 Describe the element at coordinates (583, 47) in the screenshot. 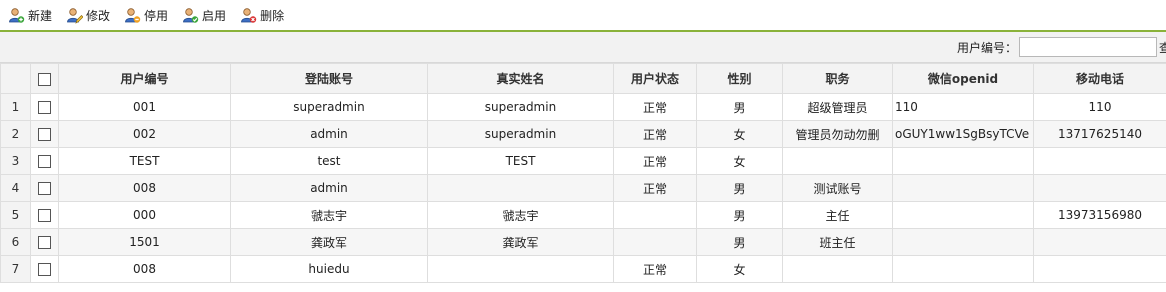

I see `search-bar: 用户编号： 查` at that location.